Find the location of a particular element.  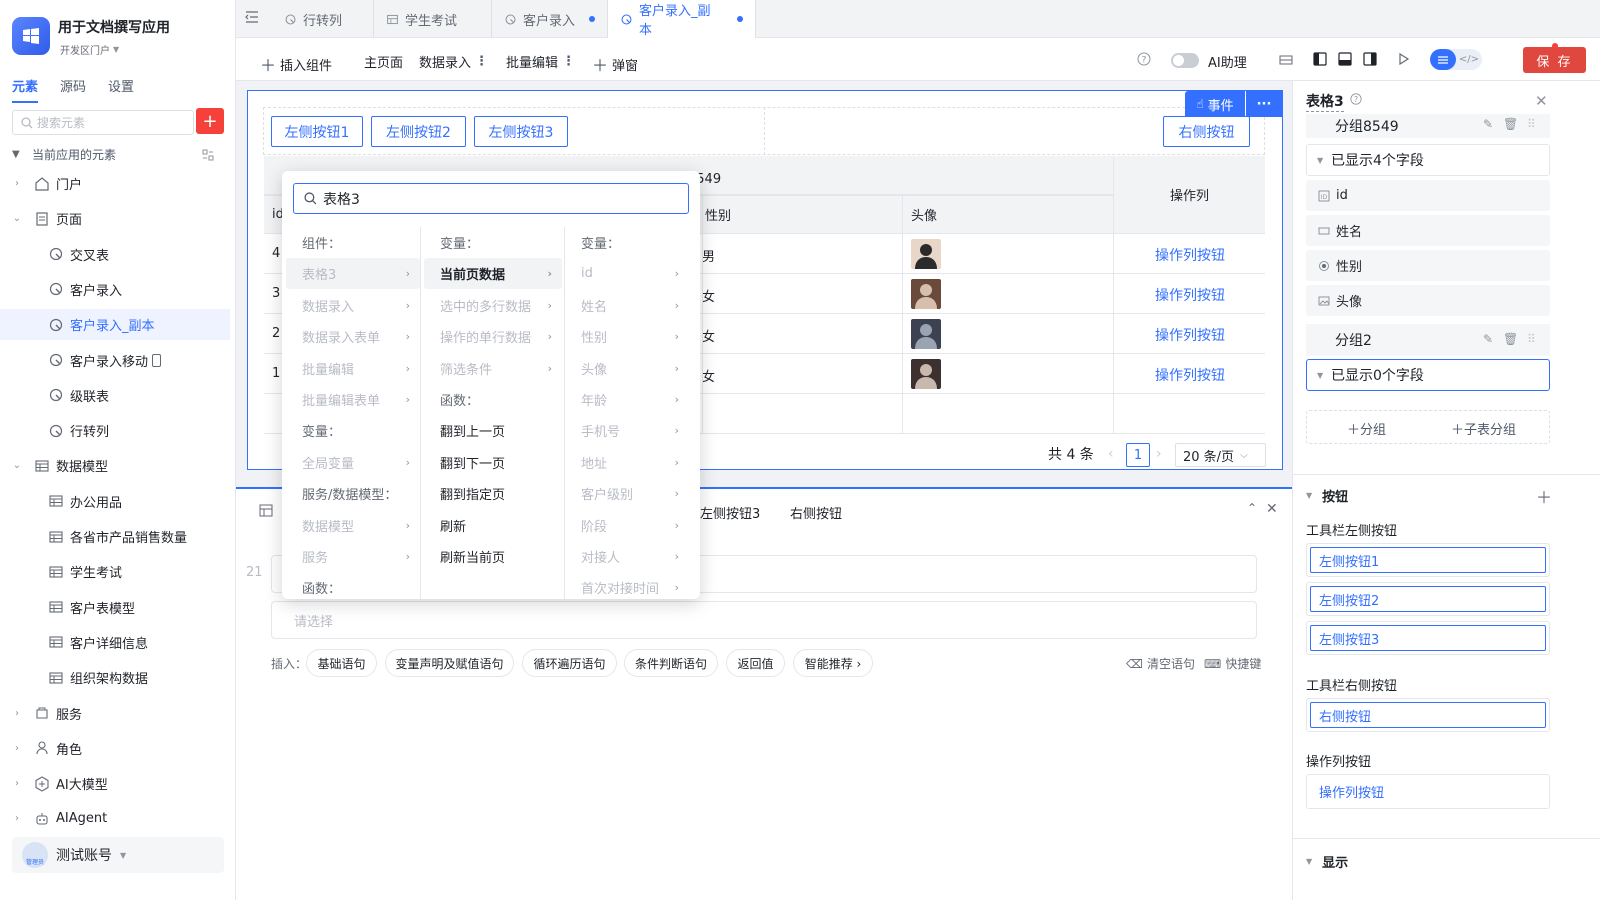

picker-item: 首次对接时间 › is located at coordinates (627, 585).